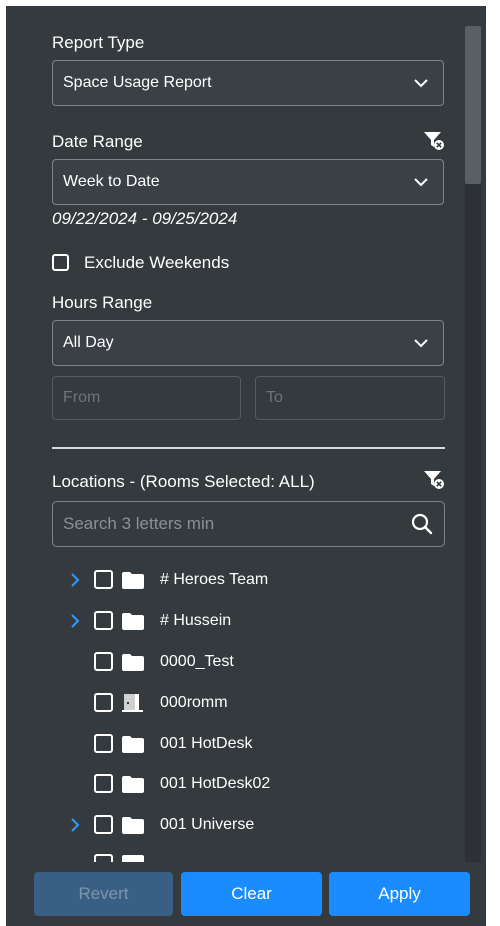 The image size is (500, 926). What do you see at coordinates (197, 661) in the screenshot?
I see `tree-row-label: 0000_Test` at bounding box center [197, 661].